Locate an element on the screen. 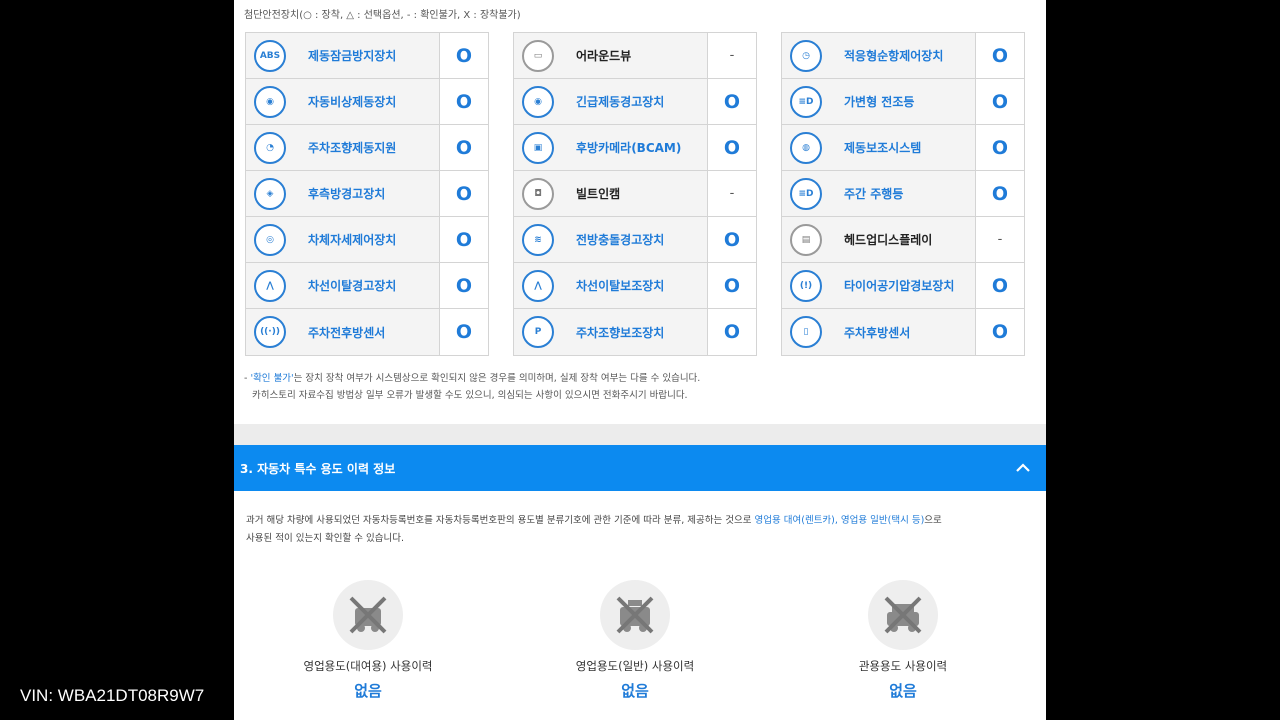 The height and width of the screenshot is (720, 1280). builtin-cam-icon: ◘ is located at coordinates (538, 193).